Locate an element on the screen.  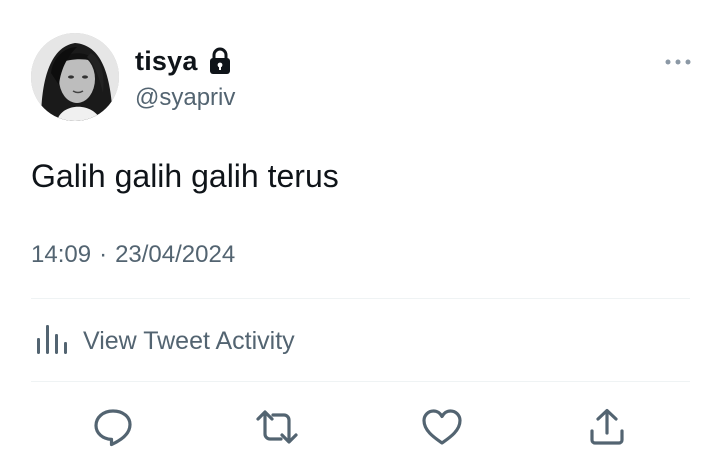
retweet-icon is located at coordinates (277, 427).